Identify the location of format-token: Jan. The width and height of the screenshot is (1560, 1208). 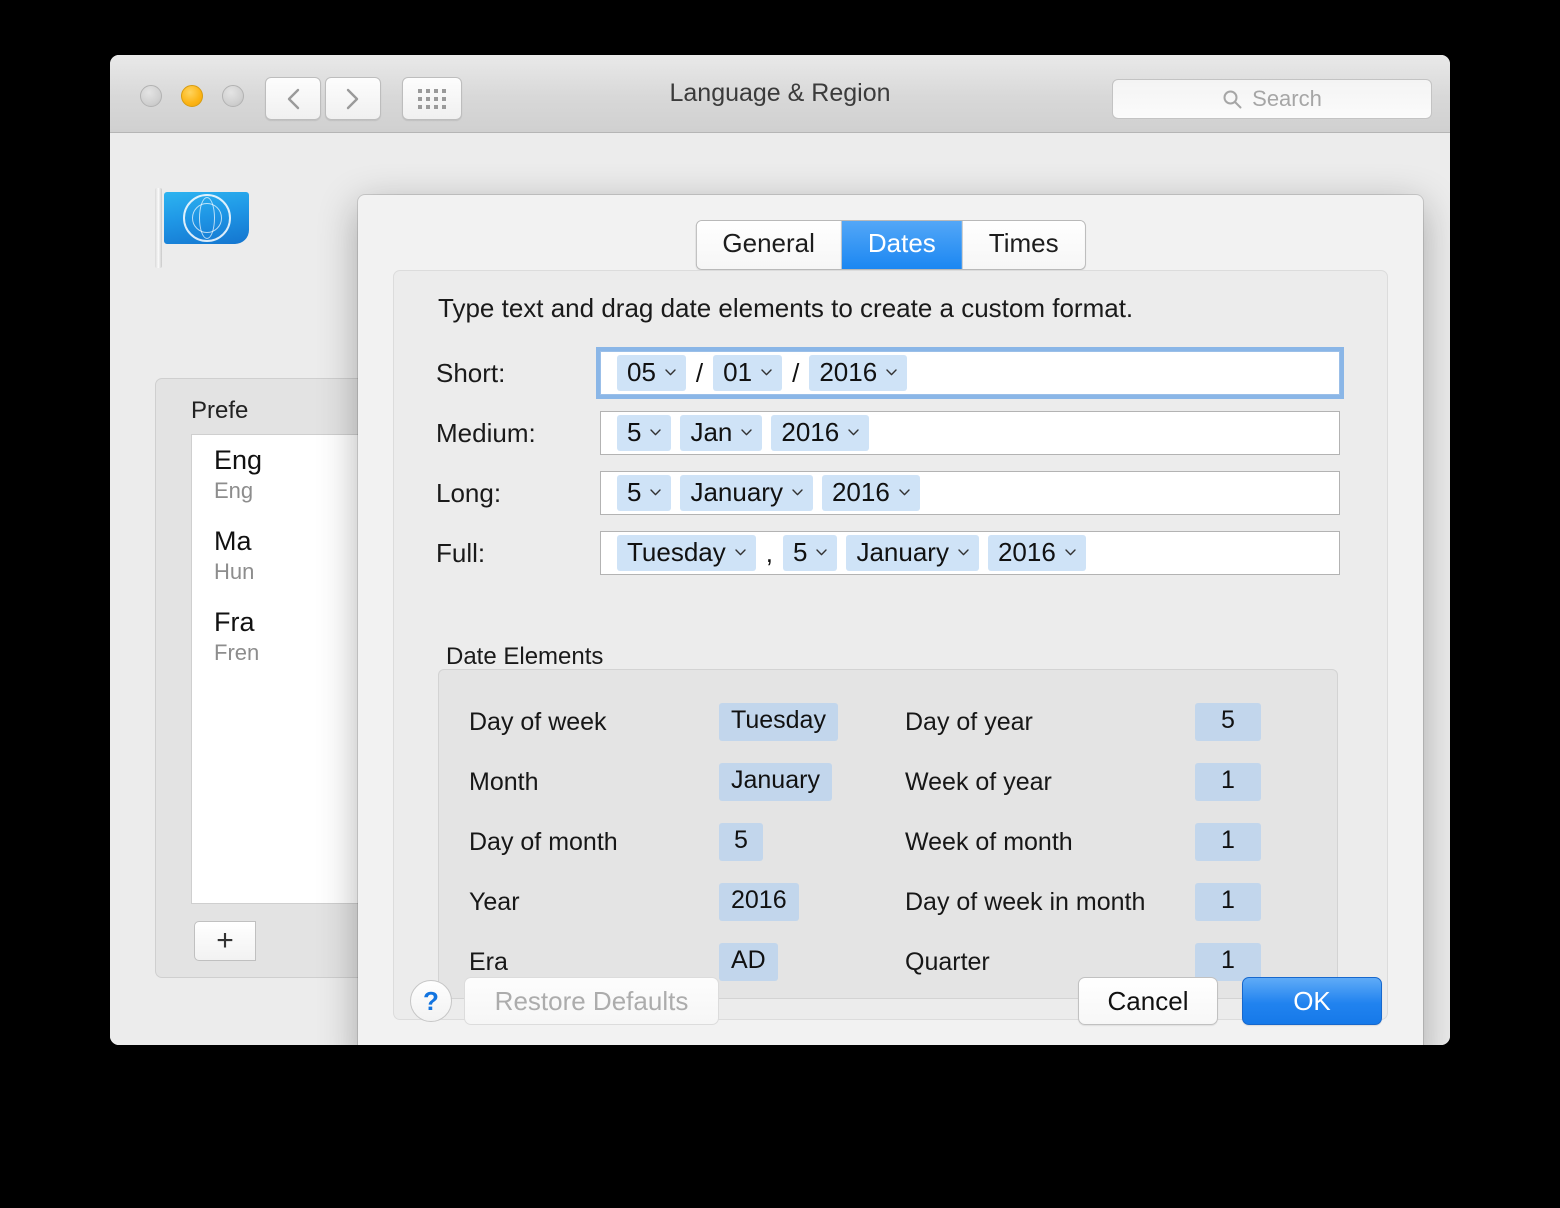
(721, 433).